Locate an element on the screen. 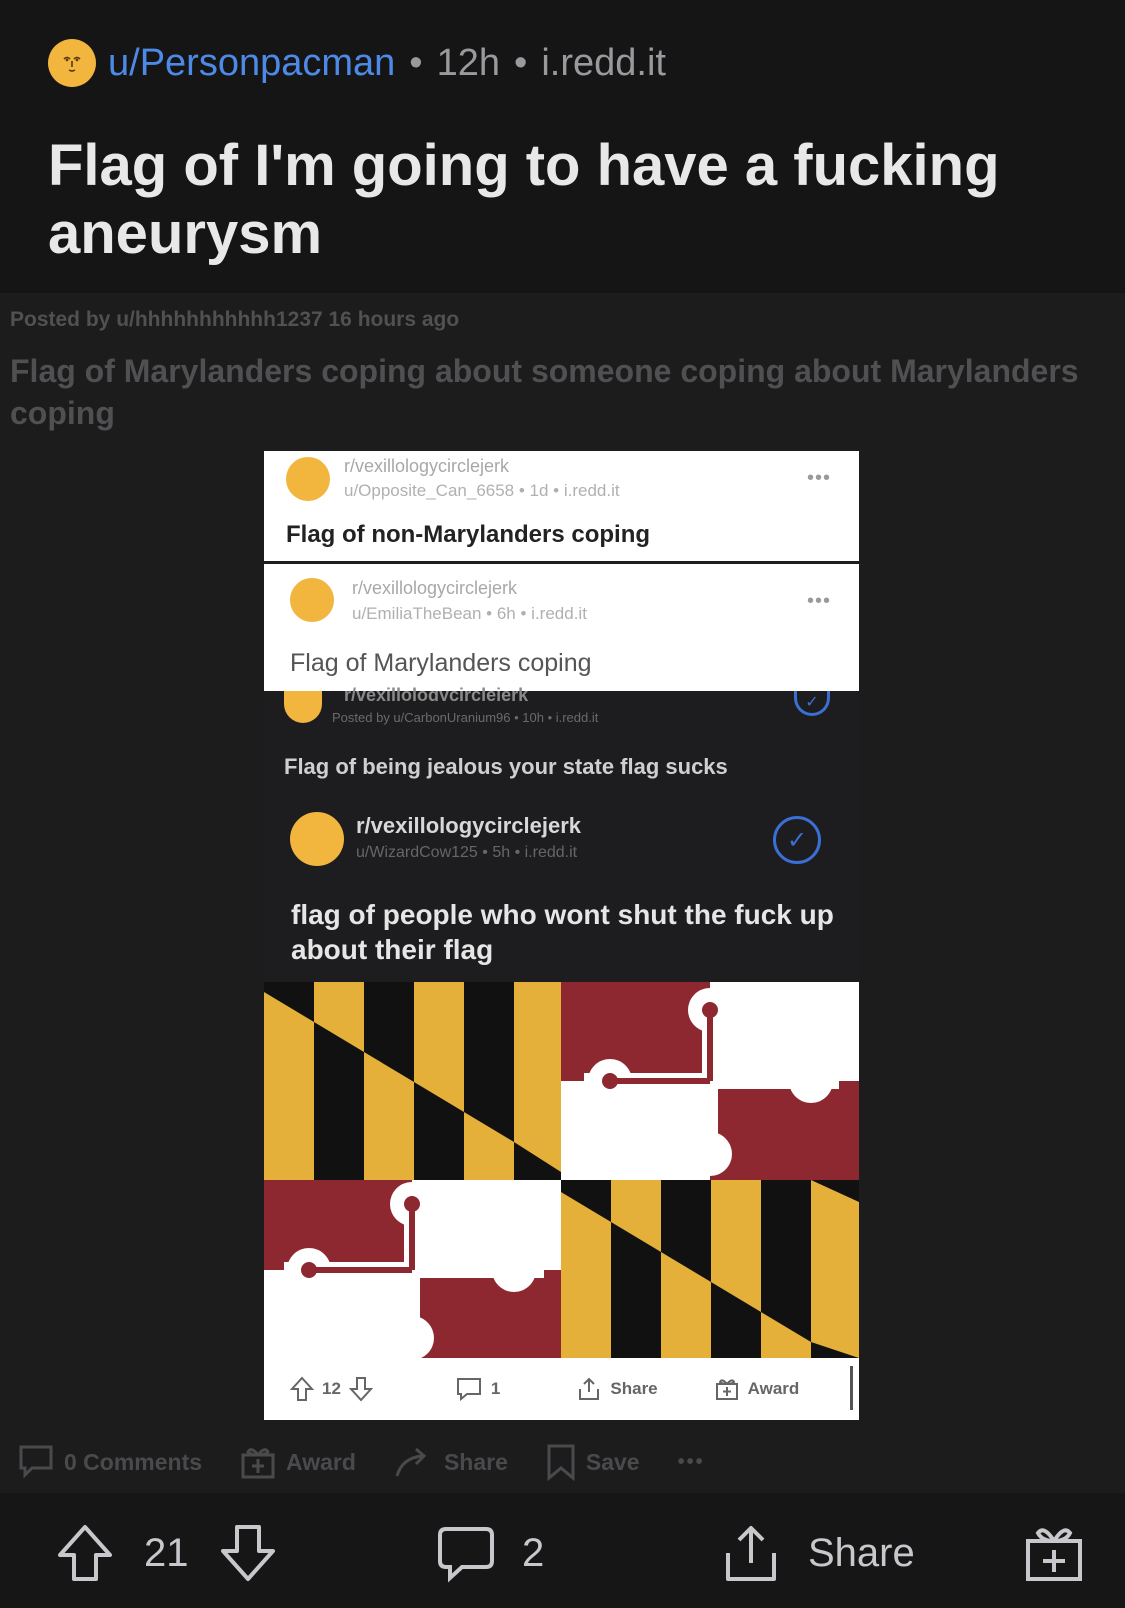 This screenshot has width=1125, height=1608. post-meta-row: u/Personpacman • 12h • i.redd.it is located at coordinates (357, 63).